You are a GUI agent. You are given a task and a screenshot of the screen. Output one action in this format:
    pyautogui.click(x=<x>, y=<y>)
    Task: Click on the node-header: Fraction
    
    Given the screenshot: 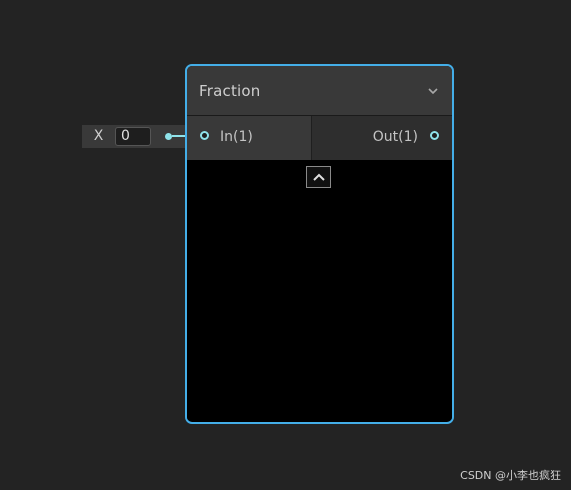 What is the action you would take?
    pyautogui.click(x=319, y=91)
    